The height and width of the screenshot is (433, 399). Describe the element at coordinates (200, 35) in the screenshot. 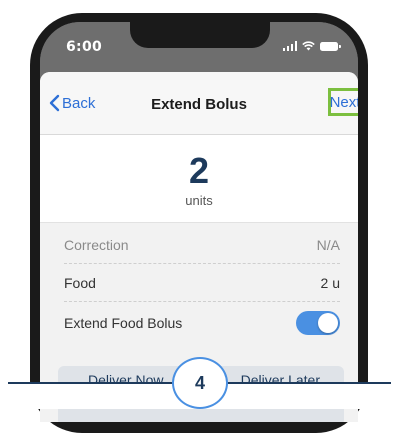

I see `notch` at that location.